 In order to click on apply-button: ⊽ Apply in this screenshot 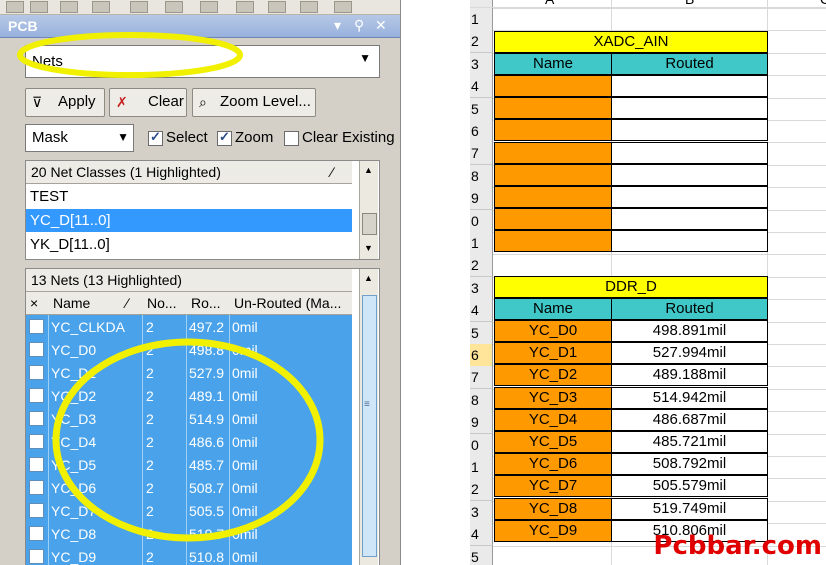, I will do `click(65, 102)`.